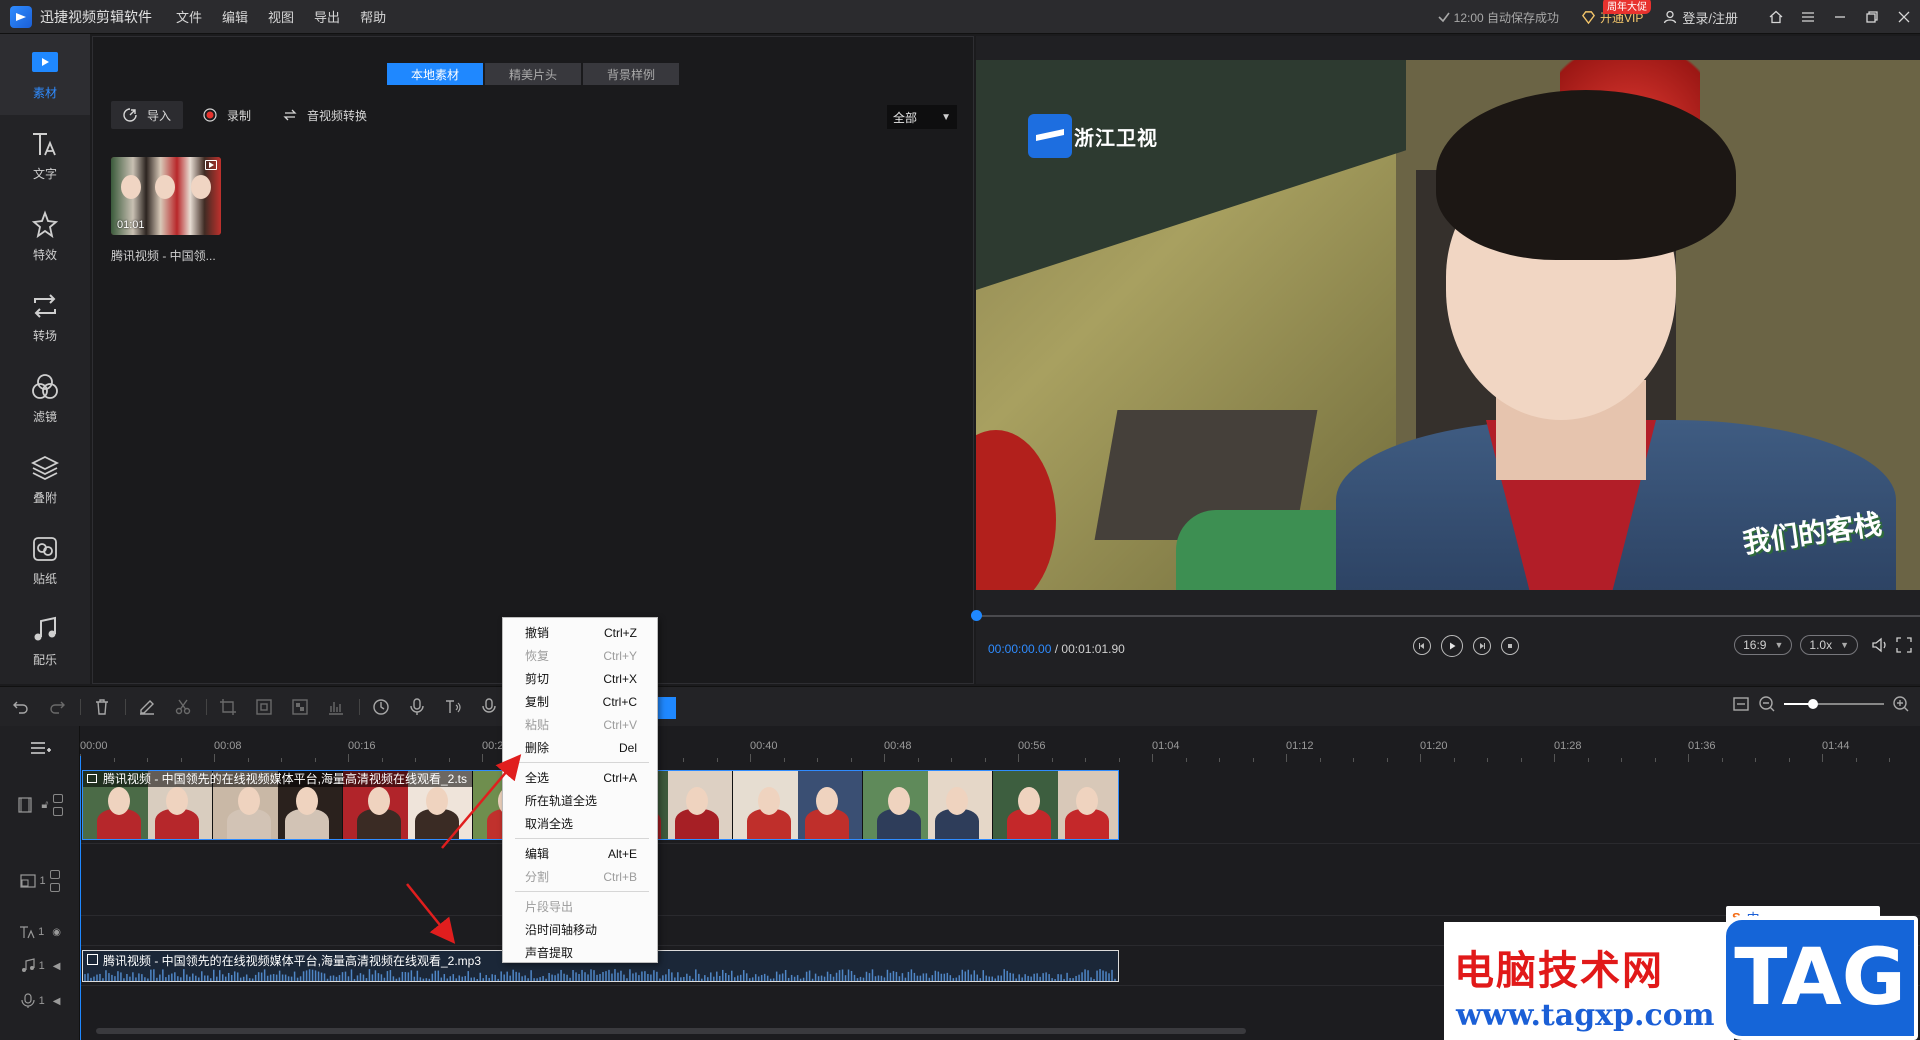  I want to click on tab-local-media: 本地素材, so click(435, 74).